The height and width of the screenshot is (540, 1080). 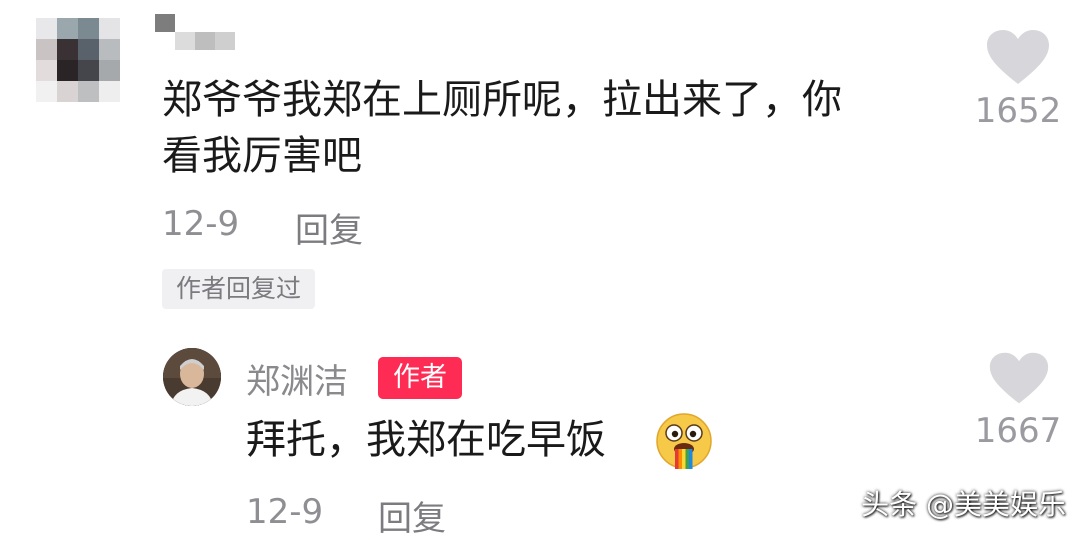 What do you see at coordinates (1018, 431) in the screenshot?
I see `like-count: 1667` at bounding box center [1018, 431].